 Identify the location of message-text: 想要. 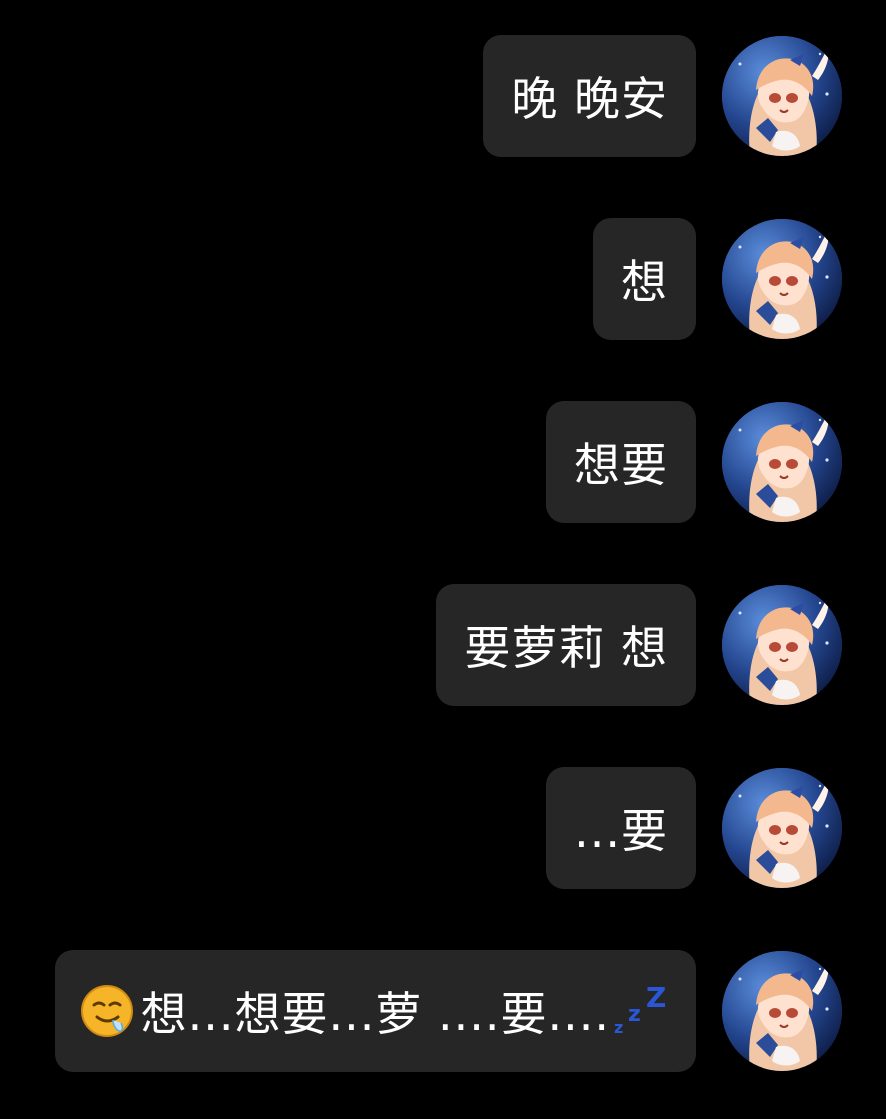
(621, 465).